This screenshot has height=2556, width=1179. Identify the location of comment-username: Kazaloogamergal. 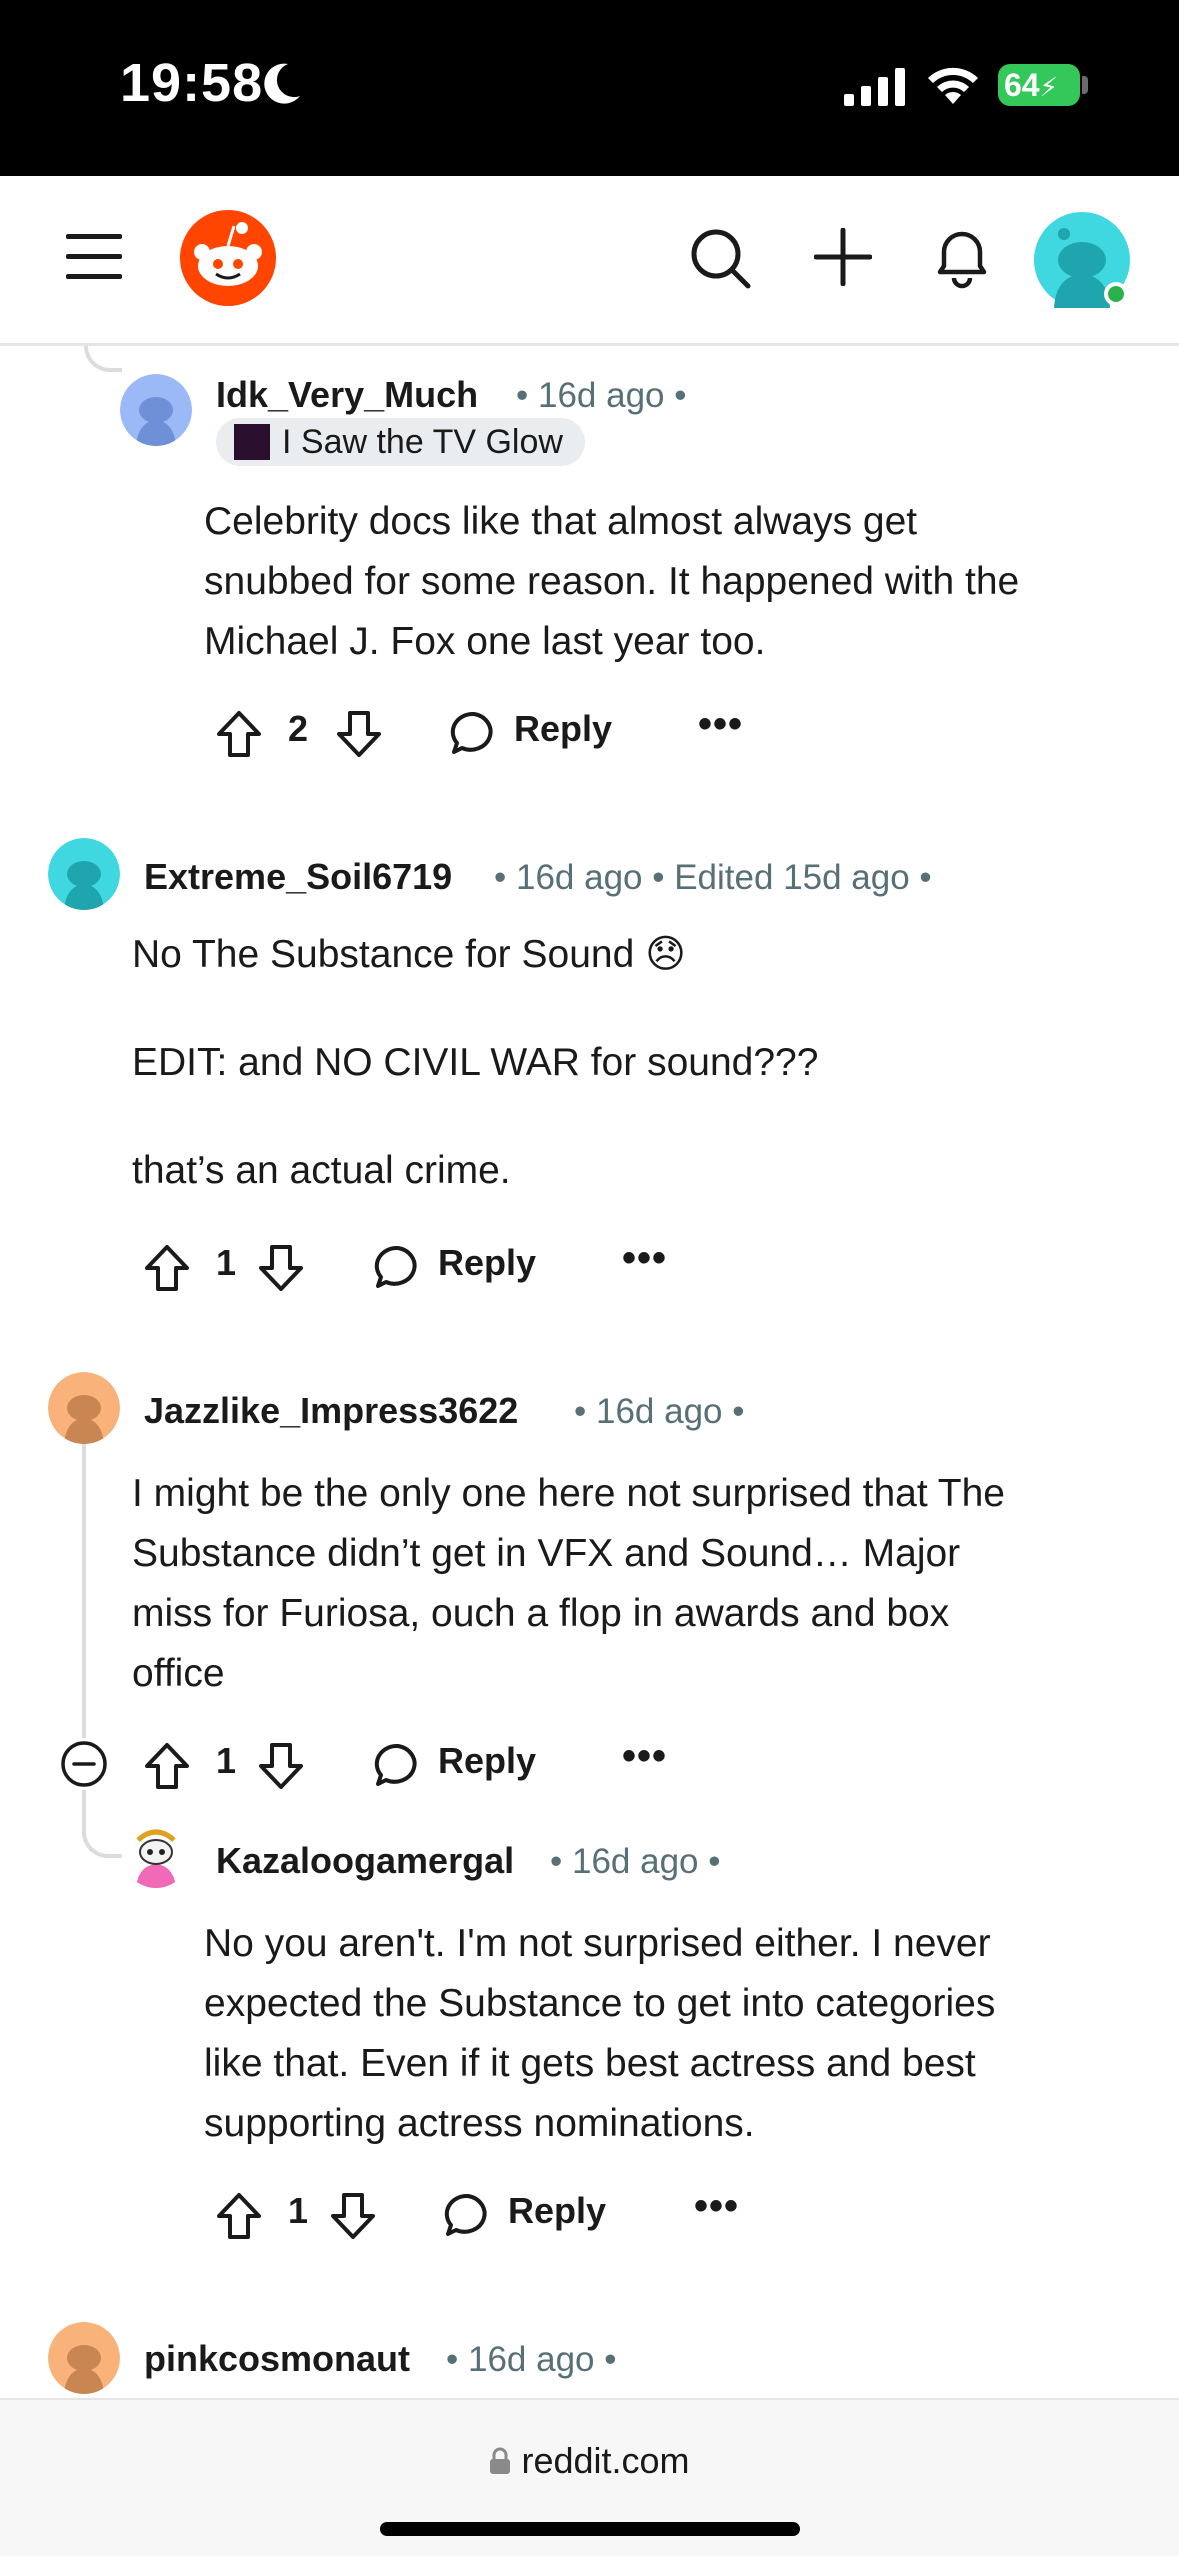
(365, 1861).